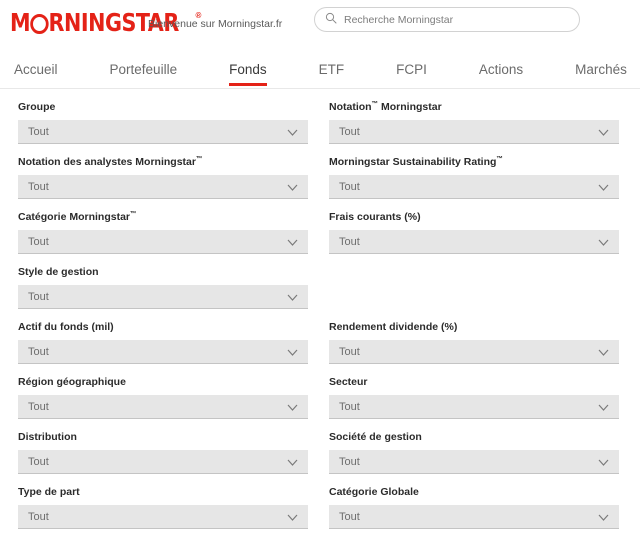 Image resolution: width=640 pixels, height=549 pixels. What do you see at coordinates (393, 327) in the screenshot?
I see `filter-label: Rendement dividende (%)` at bounding box center [393, 327].